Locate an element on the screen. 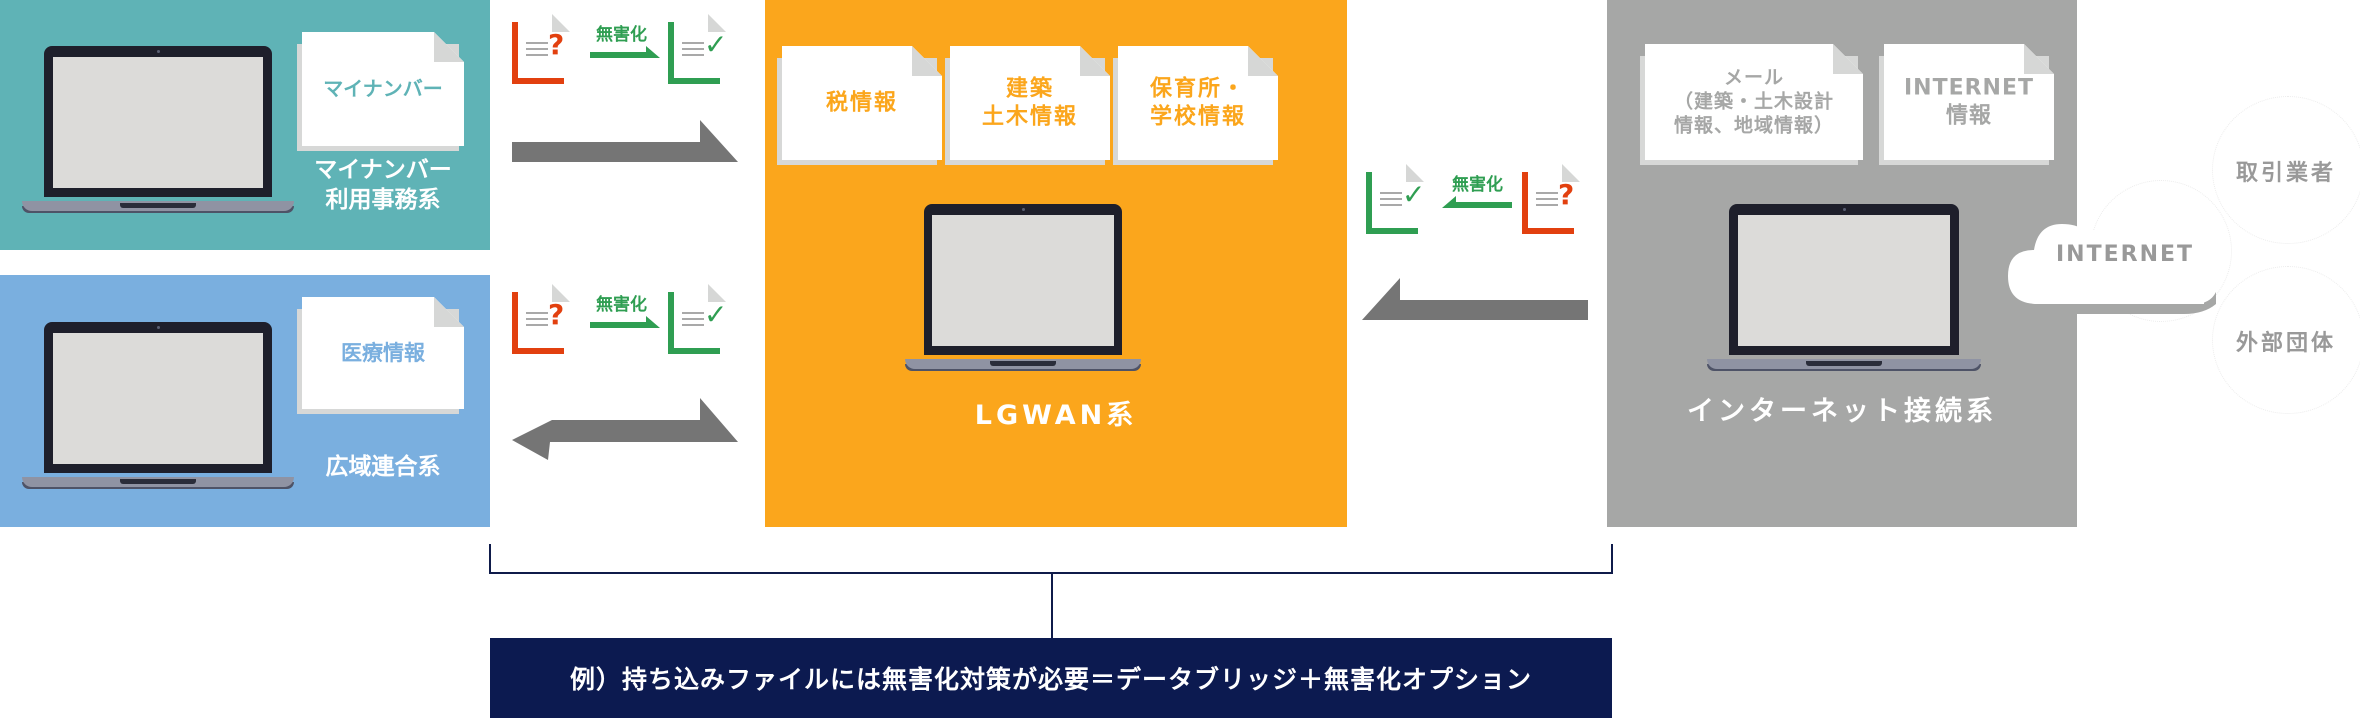 This screenshot has width=2360, height=718. note-banner: 例）持ち込みファイルには無害化対策が必要＝データブリッジ＋無害化オプション is located at coordinates (1051, 678).